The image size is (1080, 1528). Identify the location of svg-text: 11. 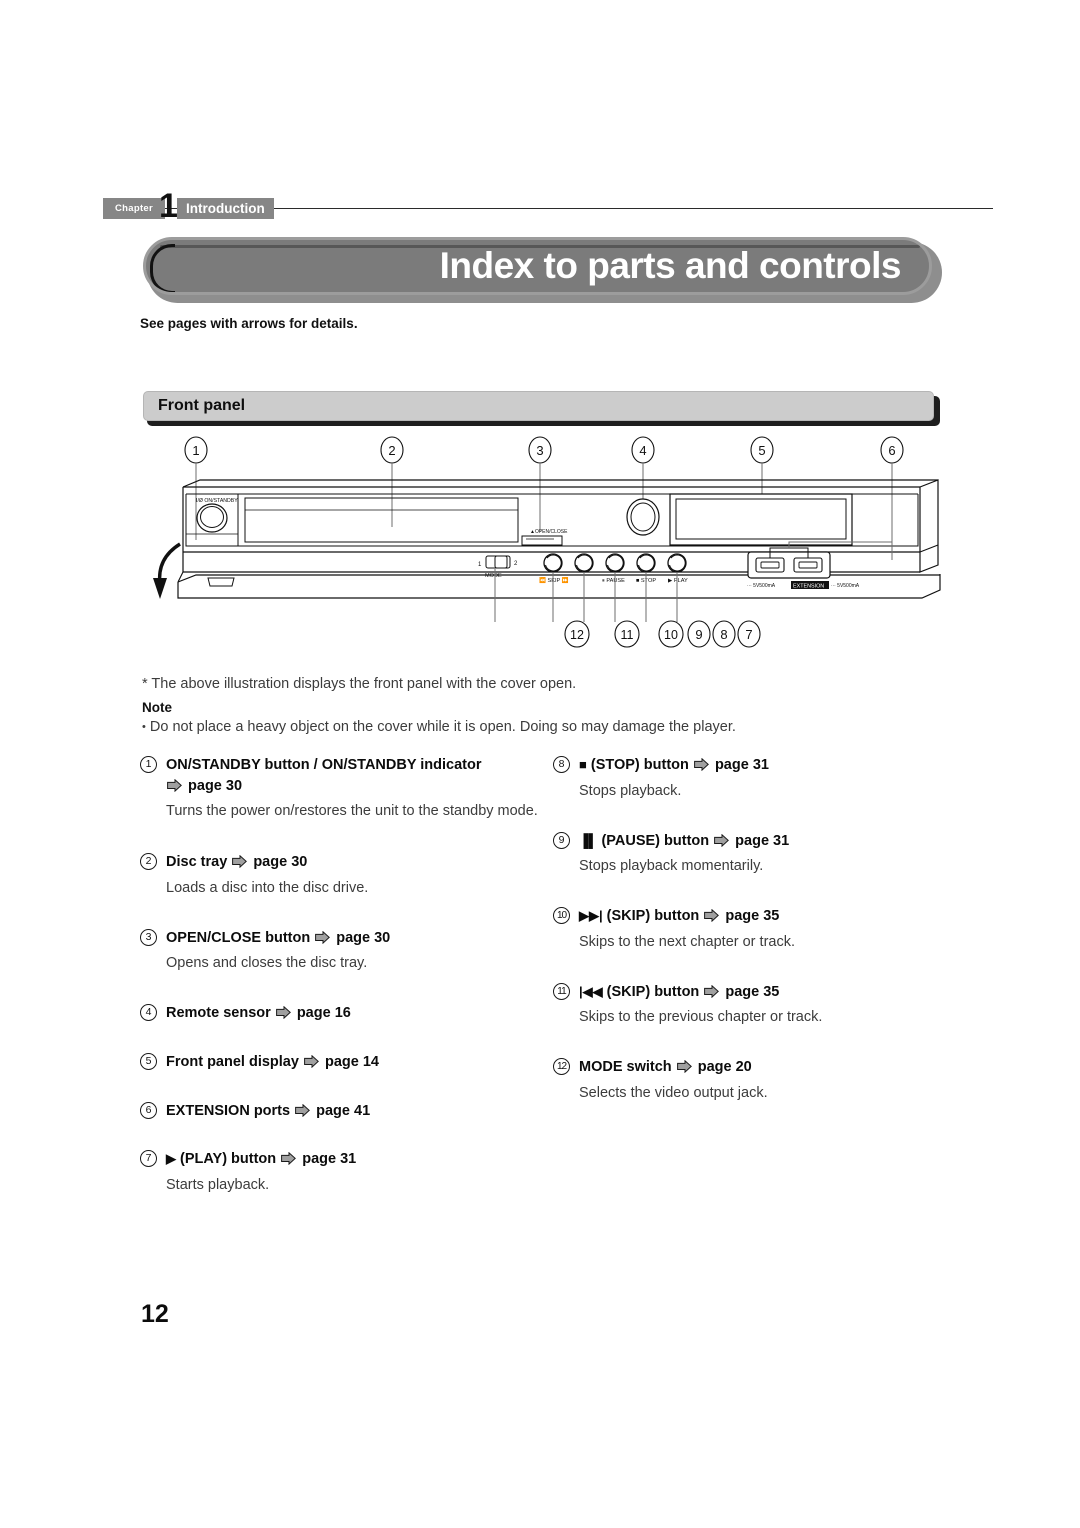
(627, 635).